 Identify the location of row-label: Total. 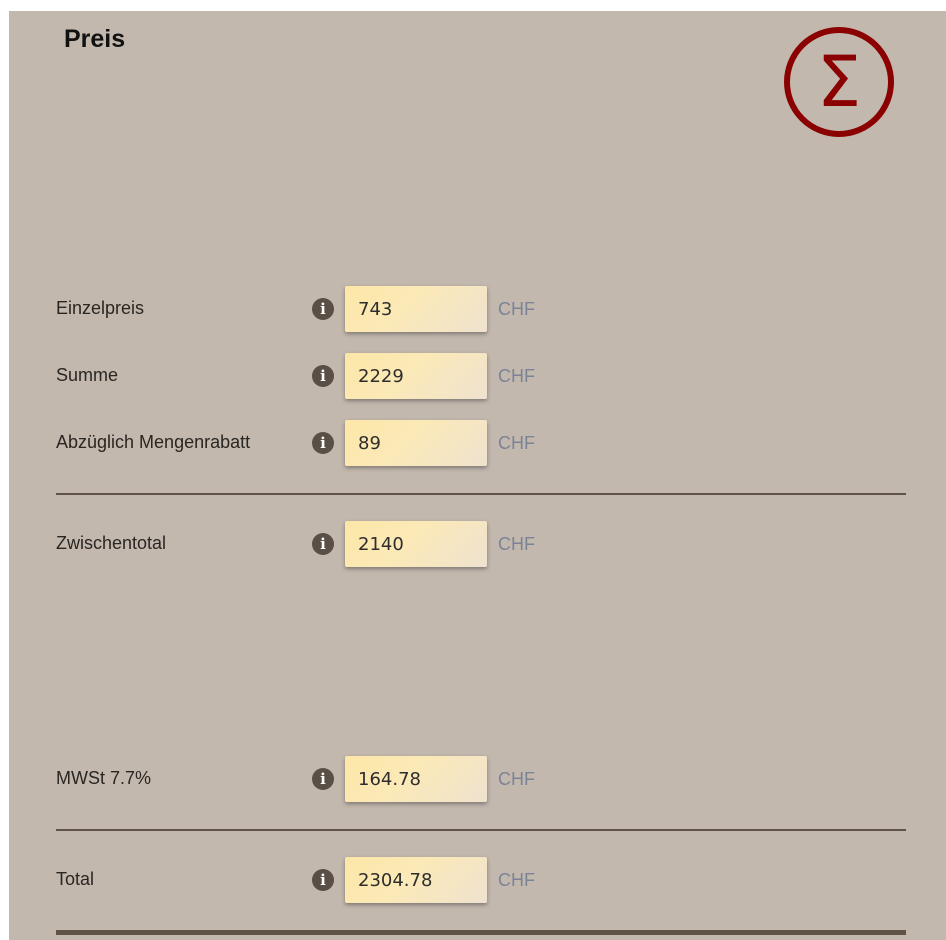
(75, 879).